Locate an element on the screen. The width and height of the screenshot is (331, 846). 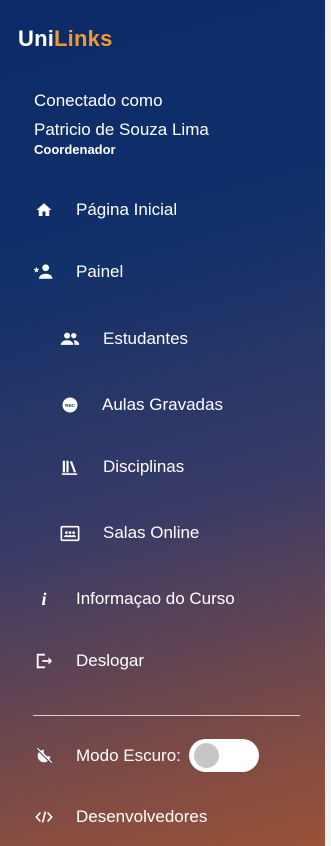
person-star-icon is located at coordinates (44, 272).